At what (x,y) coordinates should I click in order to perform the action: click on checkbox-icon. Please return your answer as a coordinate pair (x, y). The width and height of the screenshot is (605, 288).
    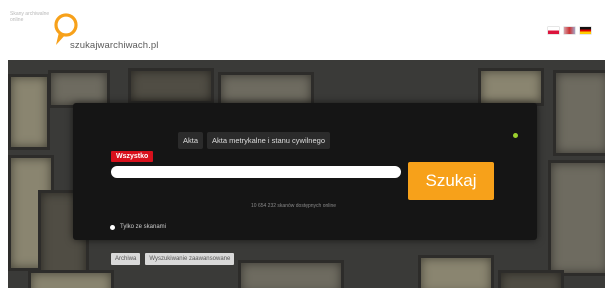
    Looking at the image, I should click on (112, 227).